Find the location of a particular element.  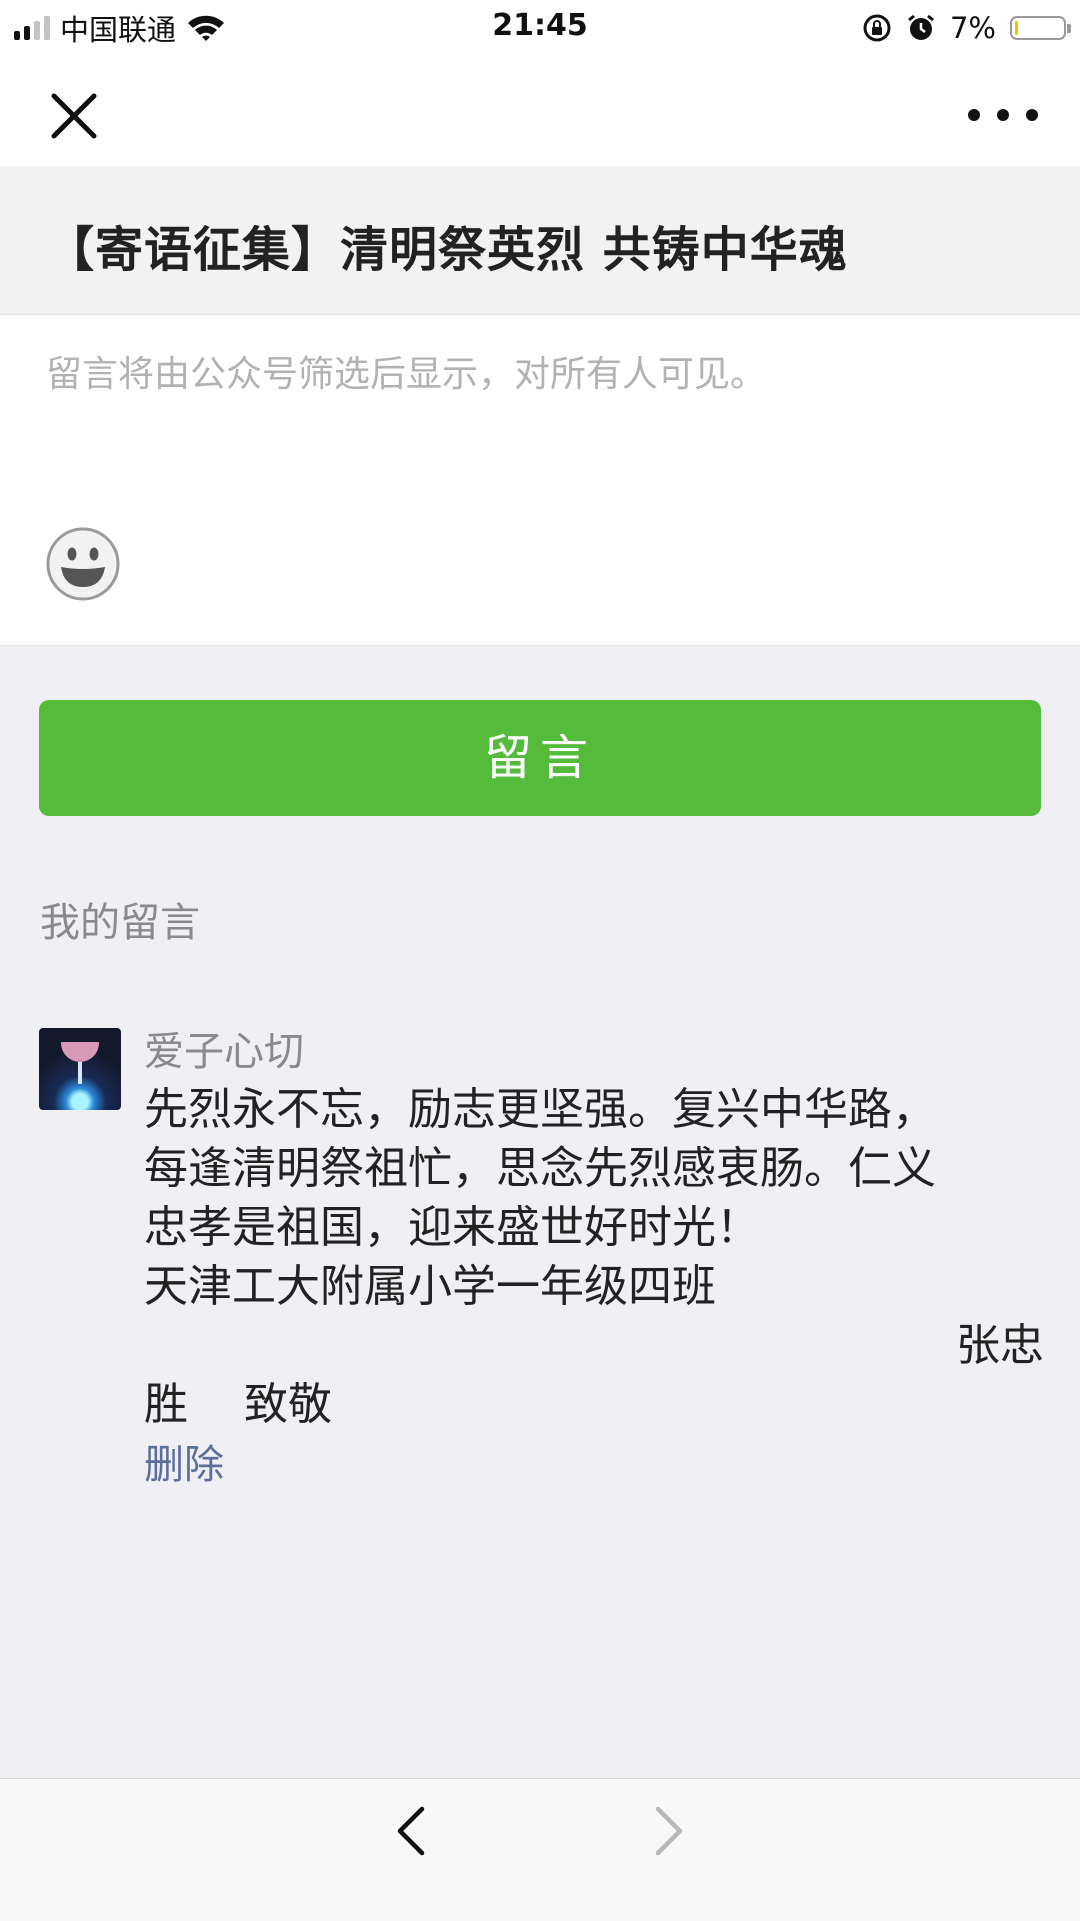

comment-line: 天津工大附属小学一年级四班 is located at coordinates (430, 1286).